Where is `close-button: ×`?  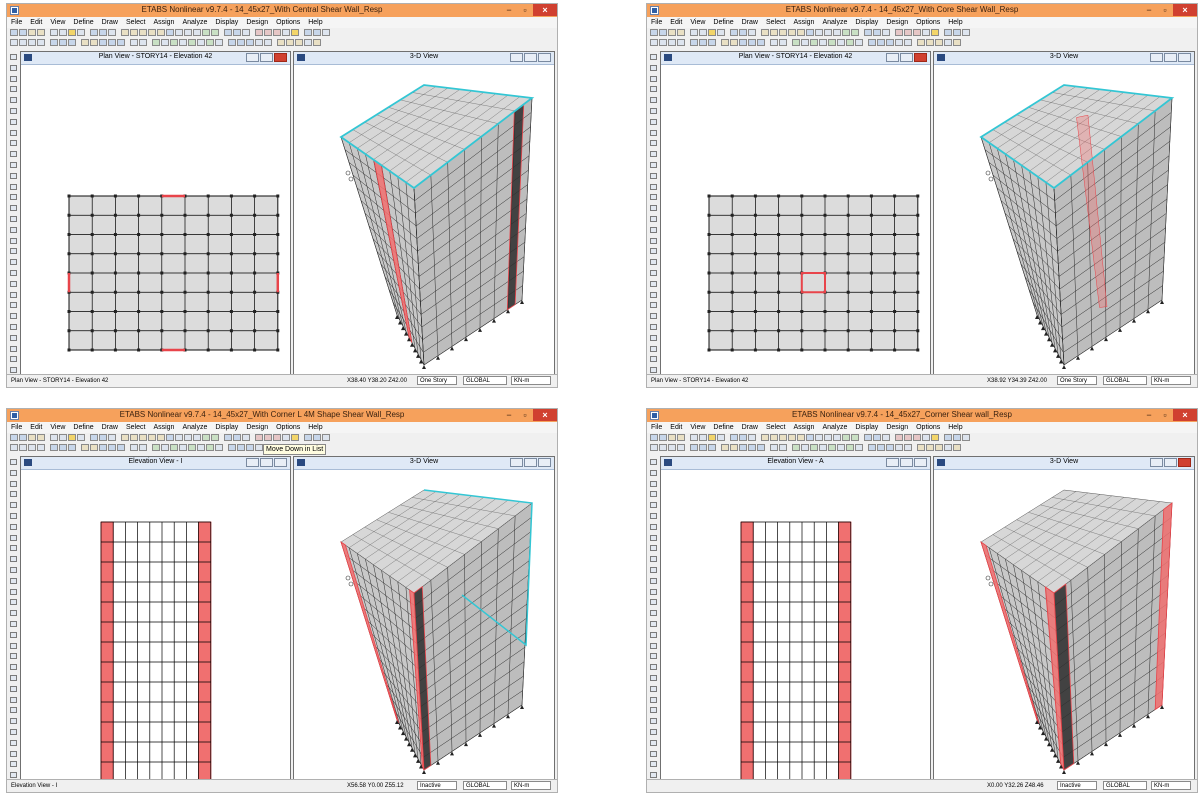 close-button: × is located at coordinates (545, 415).